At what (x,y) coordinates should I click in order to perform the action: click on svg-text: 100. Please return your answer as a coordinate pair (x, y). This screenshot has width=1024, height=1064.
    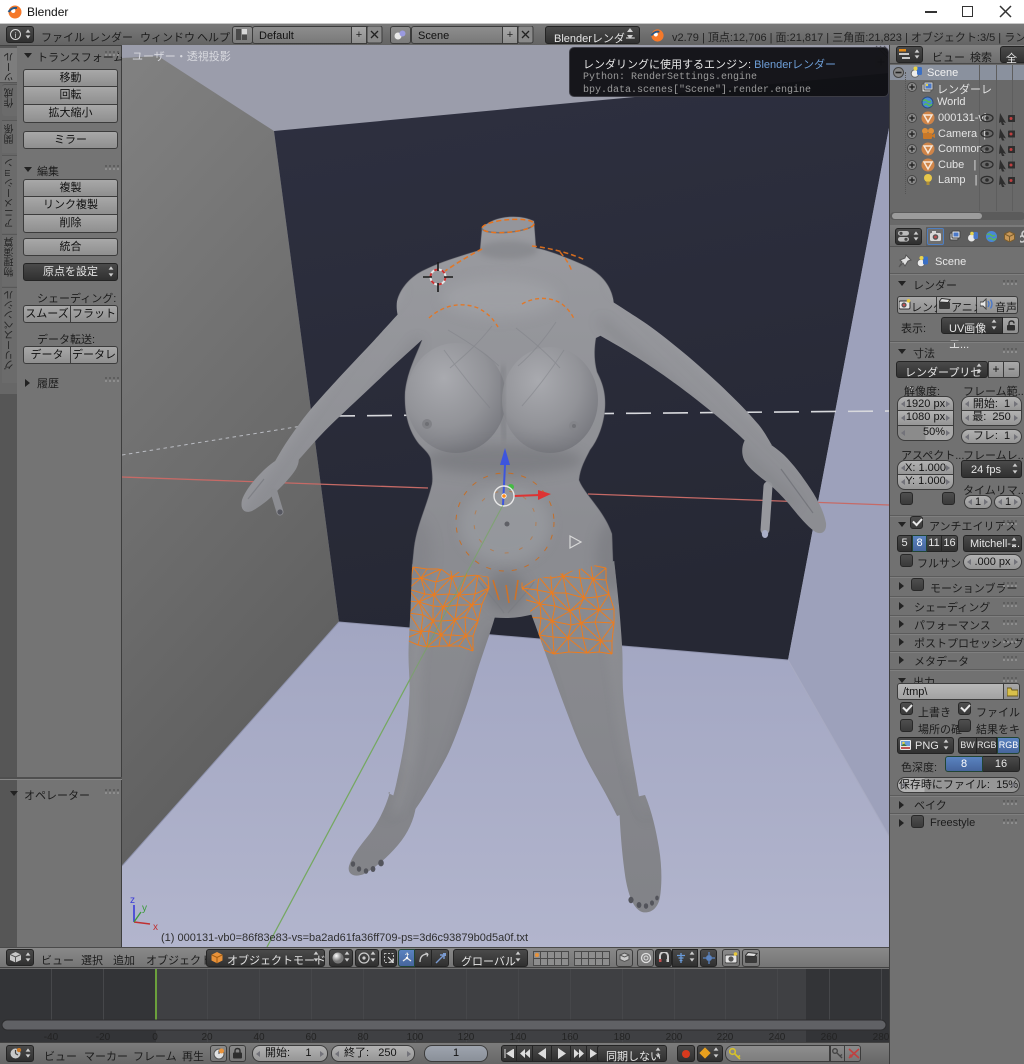
    Looking at the image, I should click on (415, 1037).